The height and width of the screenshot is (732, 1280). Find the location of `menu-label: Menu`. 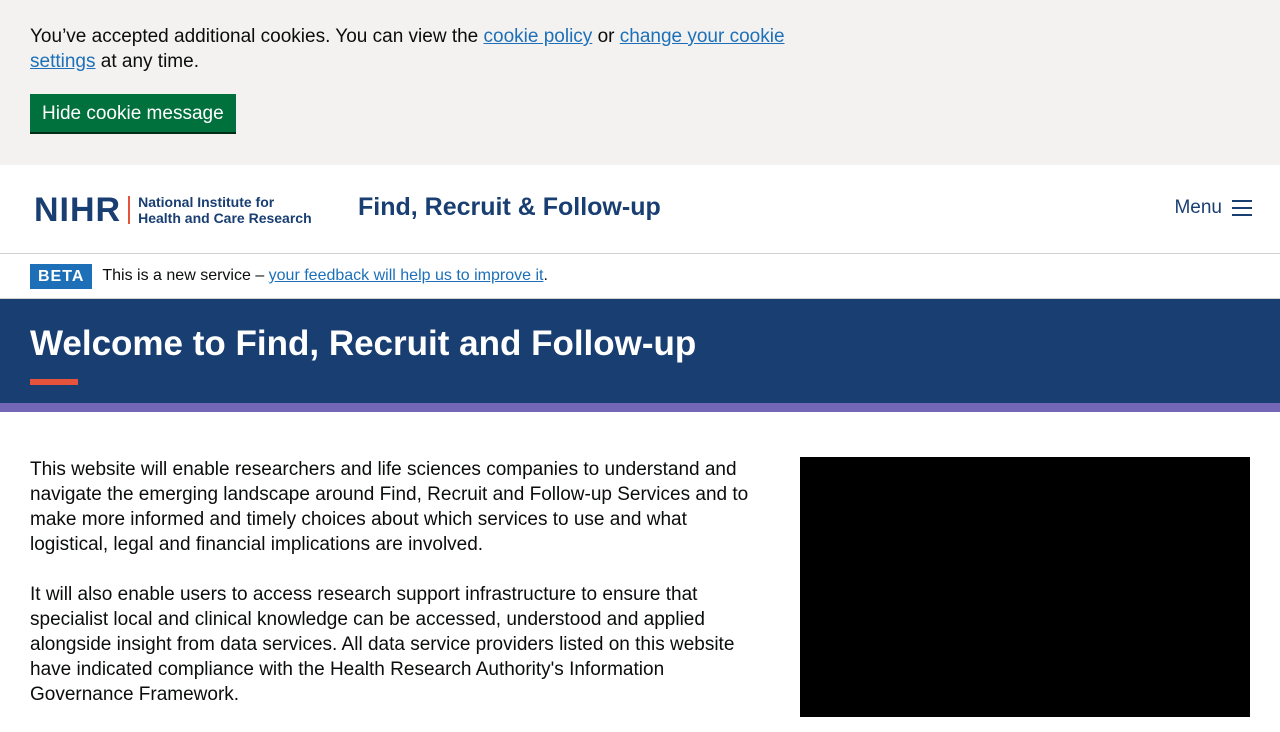

menu-label: Menu is located at coordinates (1198, 207).